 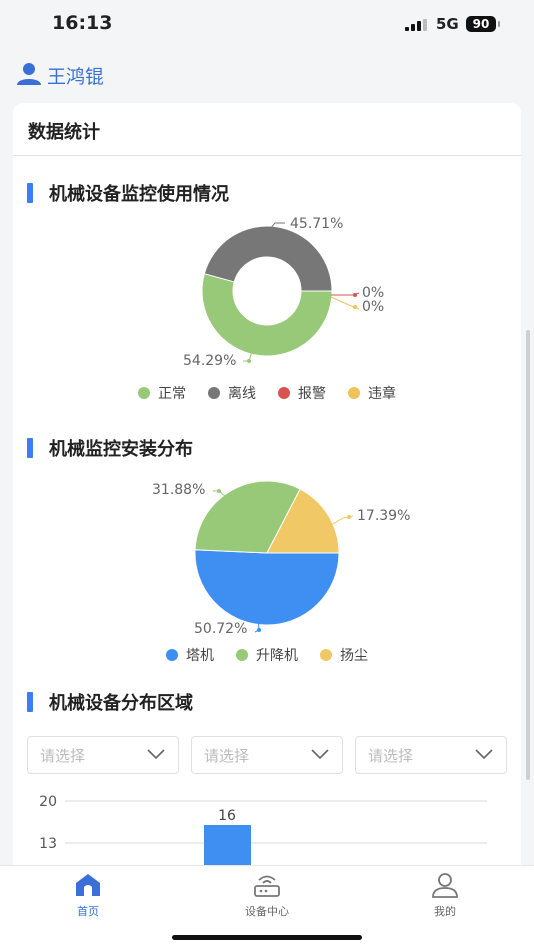 What do you see at coordinates (445, 885) in the screenshot?
I see `profile-icon` at bounding box center [445, 885].